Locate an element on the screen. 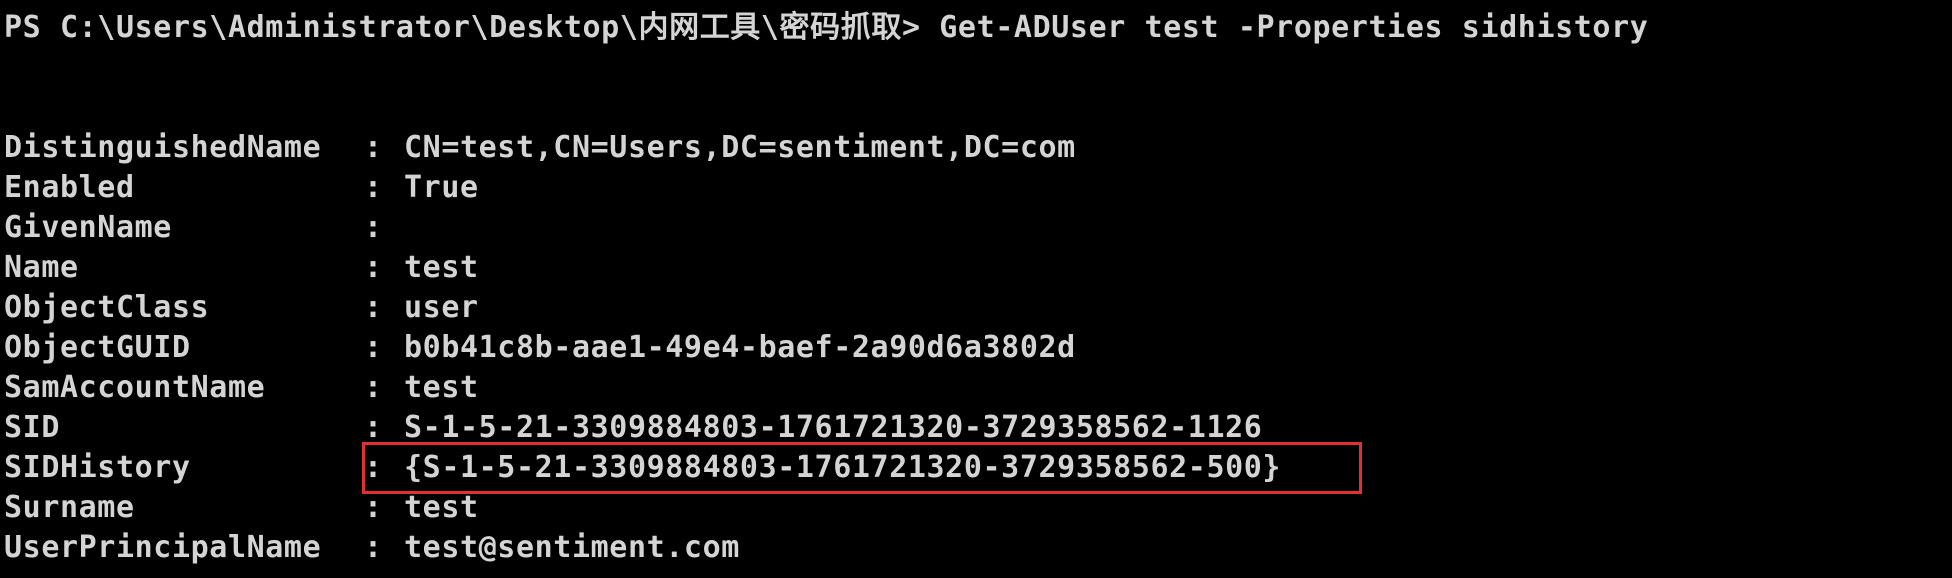 This screenshot has width=1952, height=578. property-value: b0b41c8b-aae1-49e4-baef-2a90d6a3802d is located at coordinates (740, 347).